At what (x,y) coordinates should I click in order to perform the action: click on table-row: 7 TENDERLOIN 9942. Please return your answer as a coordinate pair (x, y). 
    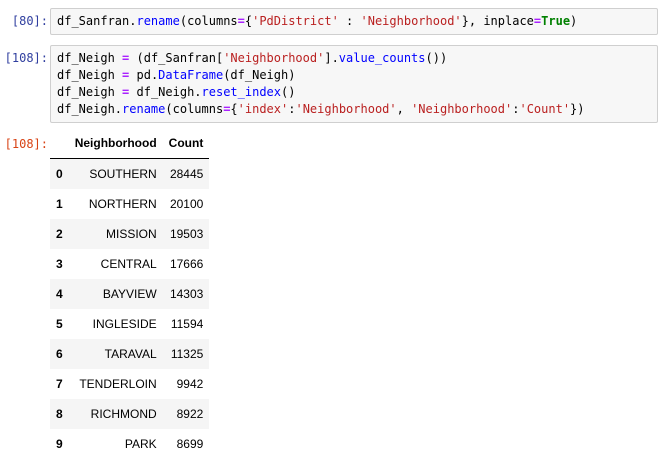
    Looking at the image, I should click on (129, 384).